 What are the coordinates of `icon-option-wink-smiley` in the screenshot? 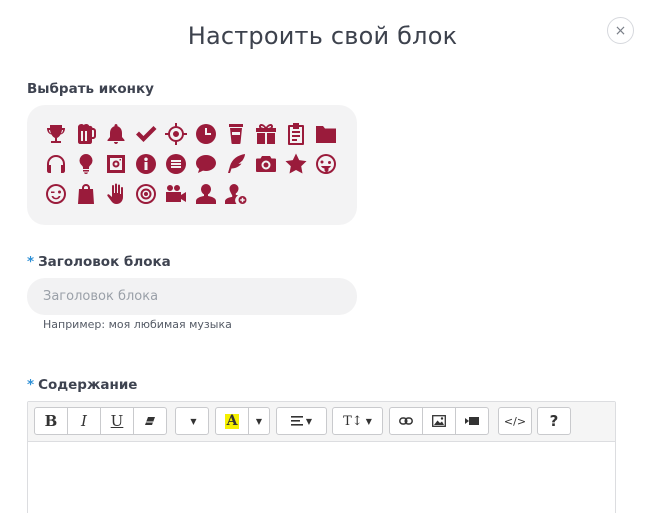 It's located at (56, 194).